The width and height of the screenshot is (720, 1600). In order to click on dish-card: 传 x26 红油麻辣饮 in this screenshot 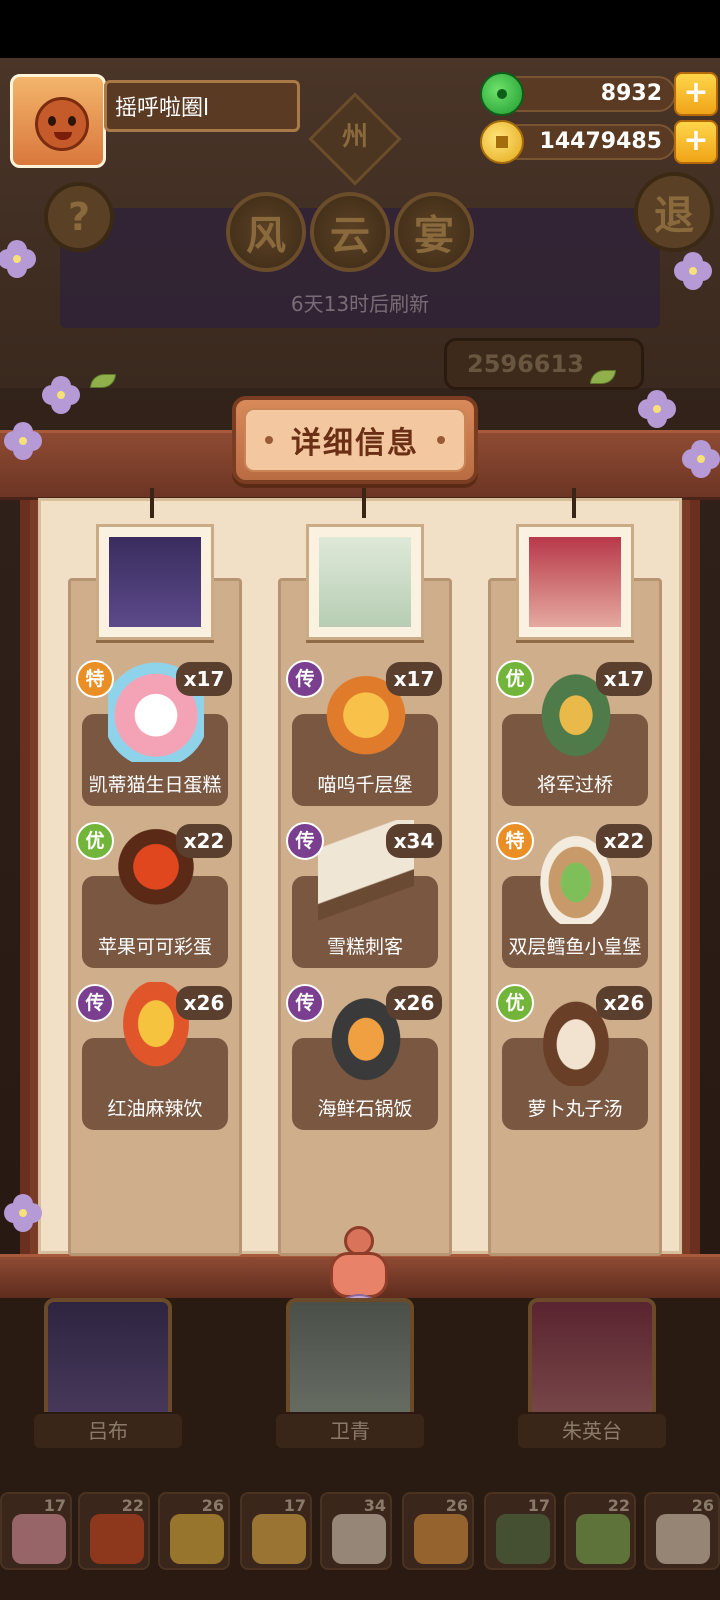, I will do `click(154, 1058)`.